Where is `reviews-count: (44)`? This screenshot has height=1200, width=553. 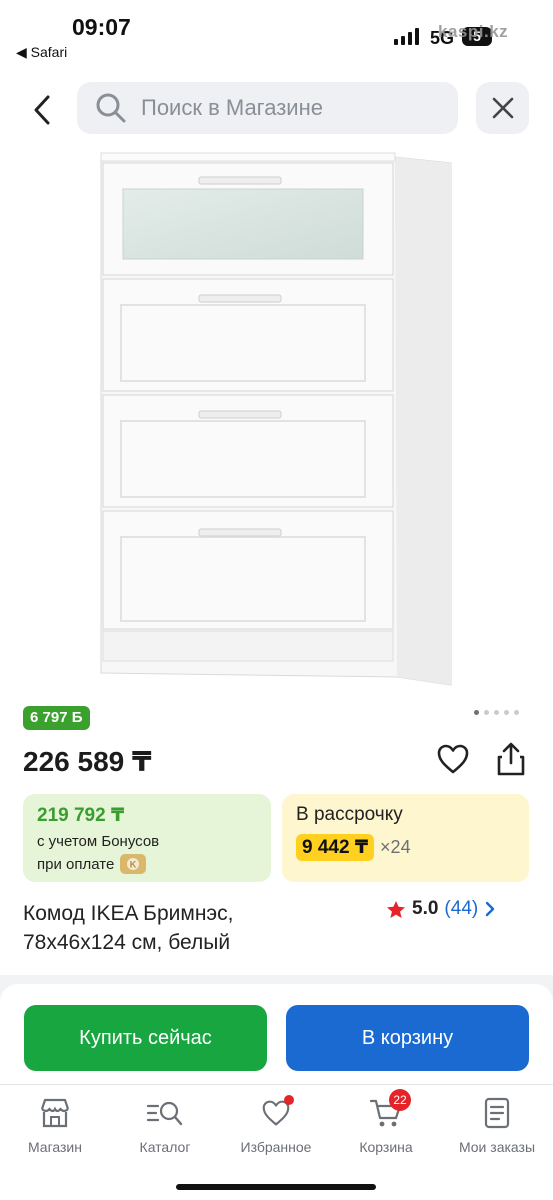 reviews-count: (44) is located at coordinates (461, 908).